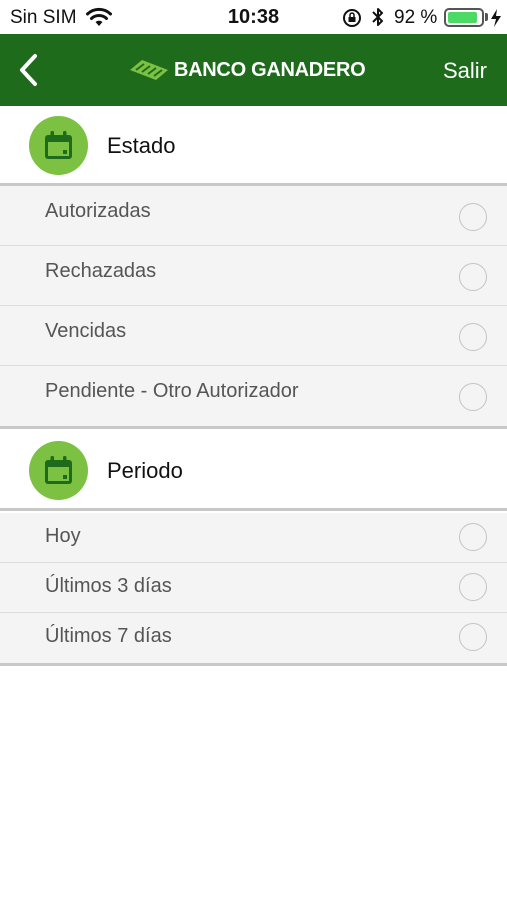 Image resolution: width=507 pixels, height=900 pixels. What do you see at coordinates (253, 216) in the screenshot?
I see `option-autorizadas: Autorizadas` at bounding box center [253, 216].